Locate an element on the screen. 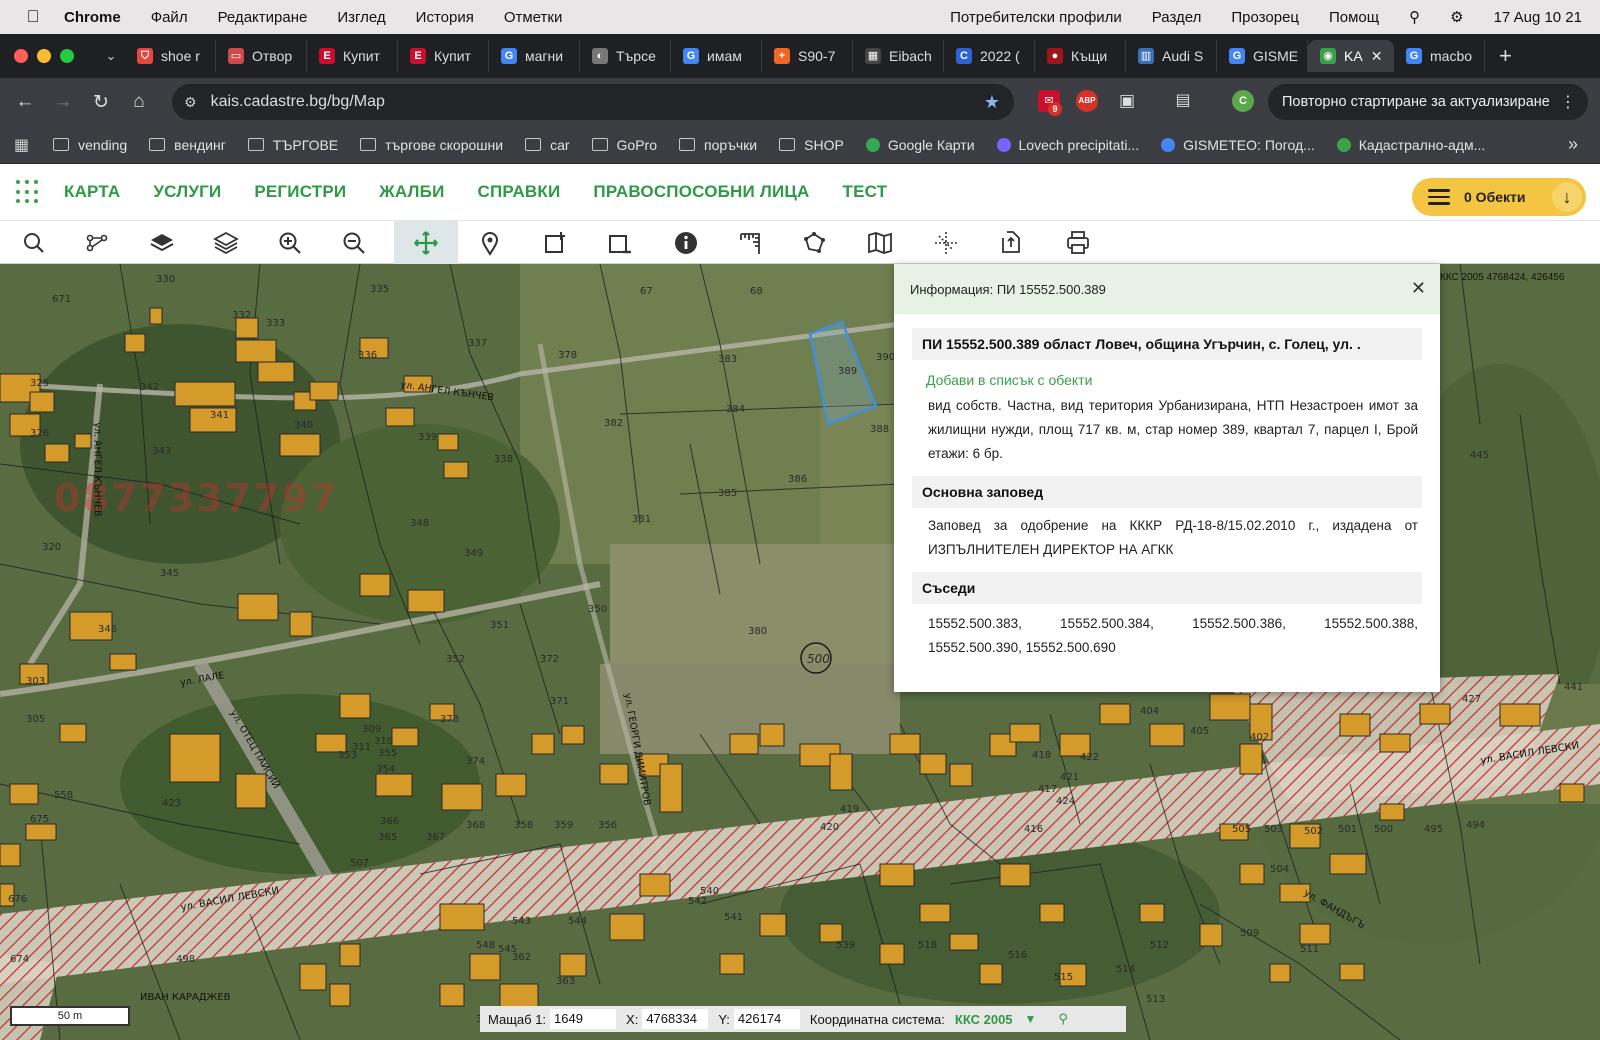  translate-icon: ▤ is located at coordinates (1183, 101).